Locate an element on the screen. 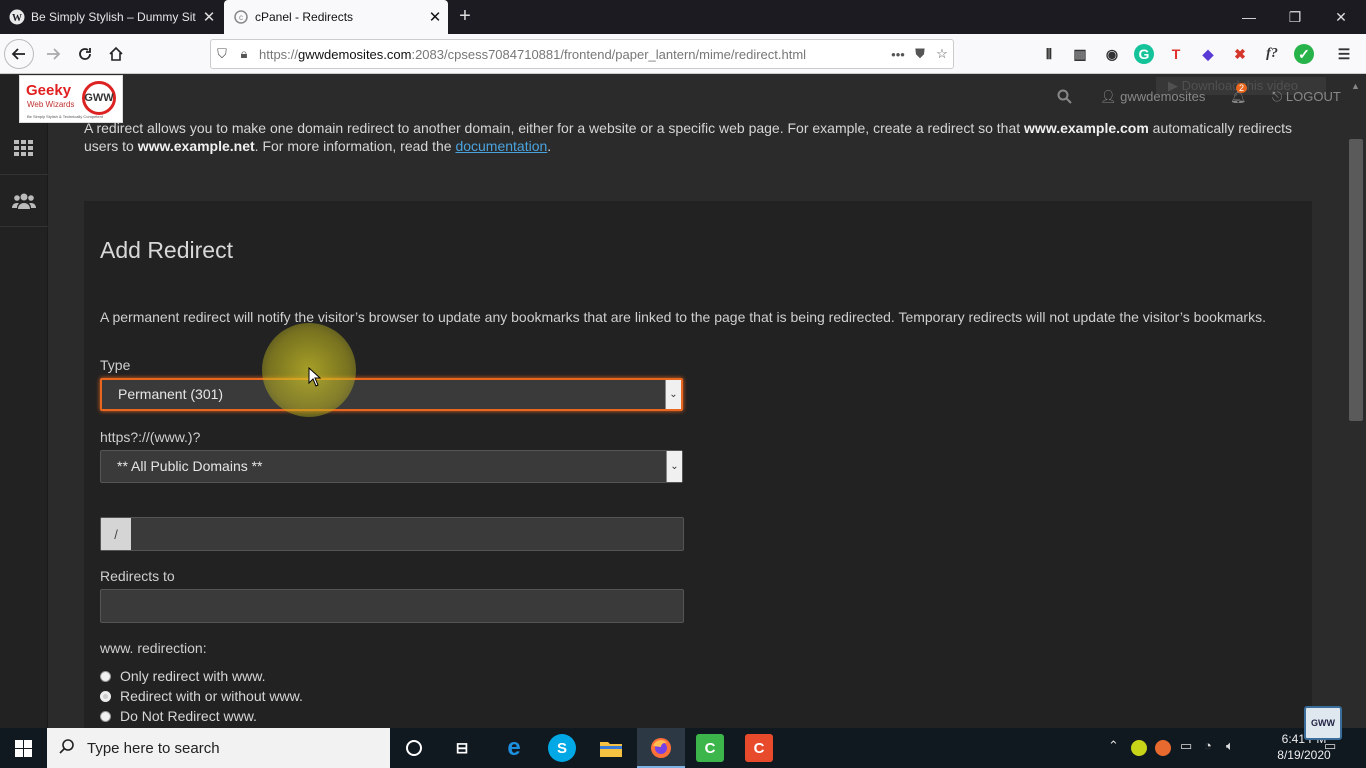 The height and width of the screenshot is (768, 1366). lock-icon: 🔒︎ is located at coordinates (244, 54).